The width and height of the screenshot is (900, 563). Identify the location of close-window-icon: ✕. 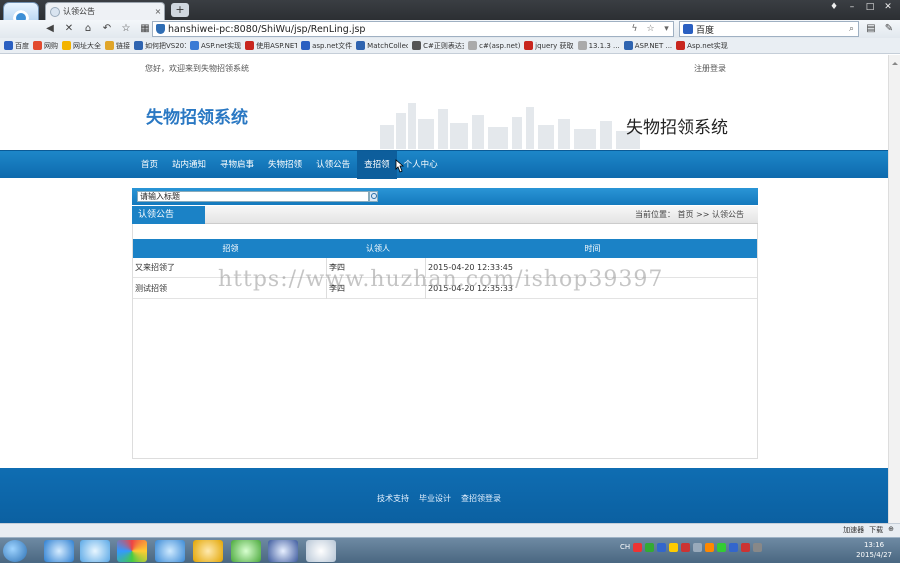
(888, 7).